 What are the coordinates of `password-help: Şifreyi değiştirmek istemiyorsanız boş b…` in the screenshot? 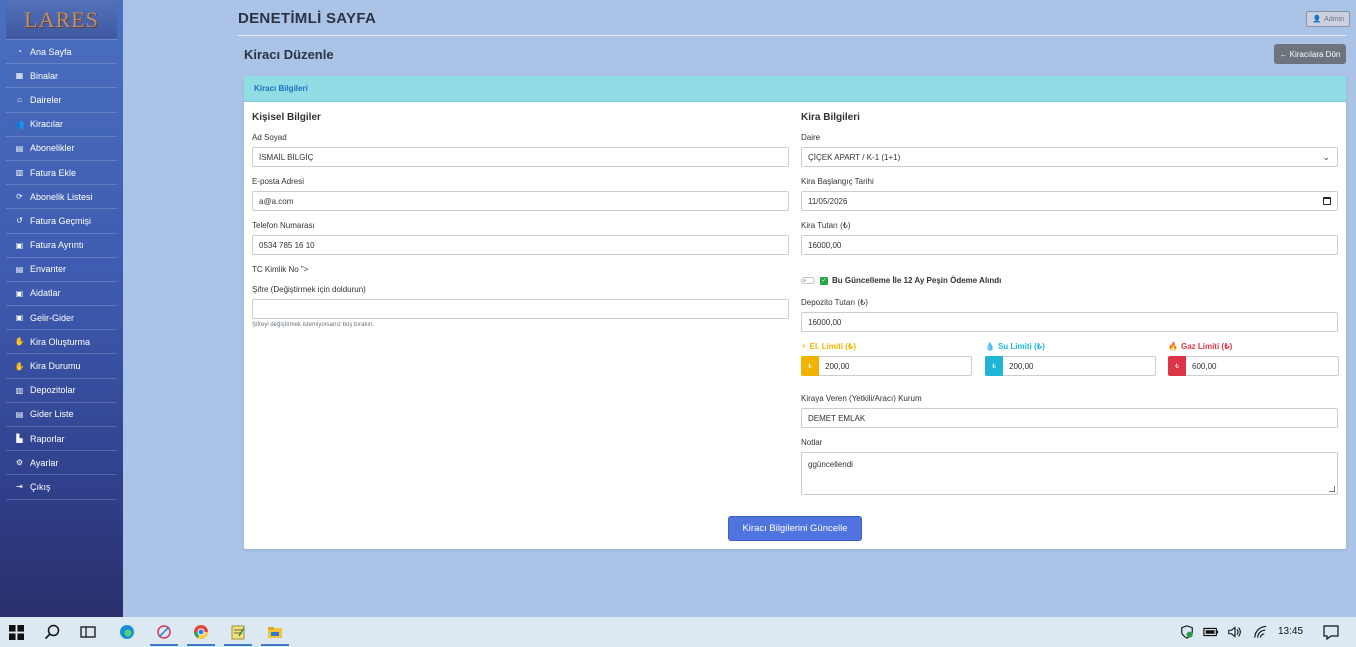 It's located at (313, 325).